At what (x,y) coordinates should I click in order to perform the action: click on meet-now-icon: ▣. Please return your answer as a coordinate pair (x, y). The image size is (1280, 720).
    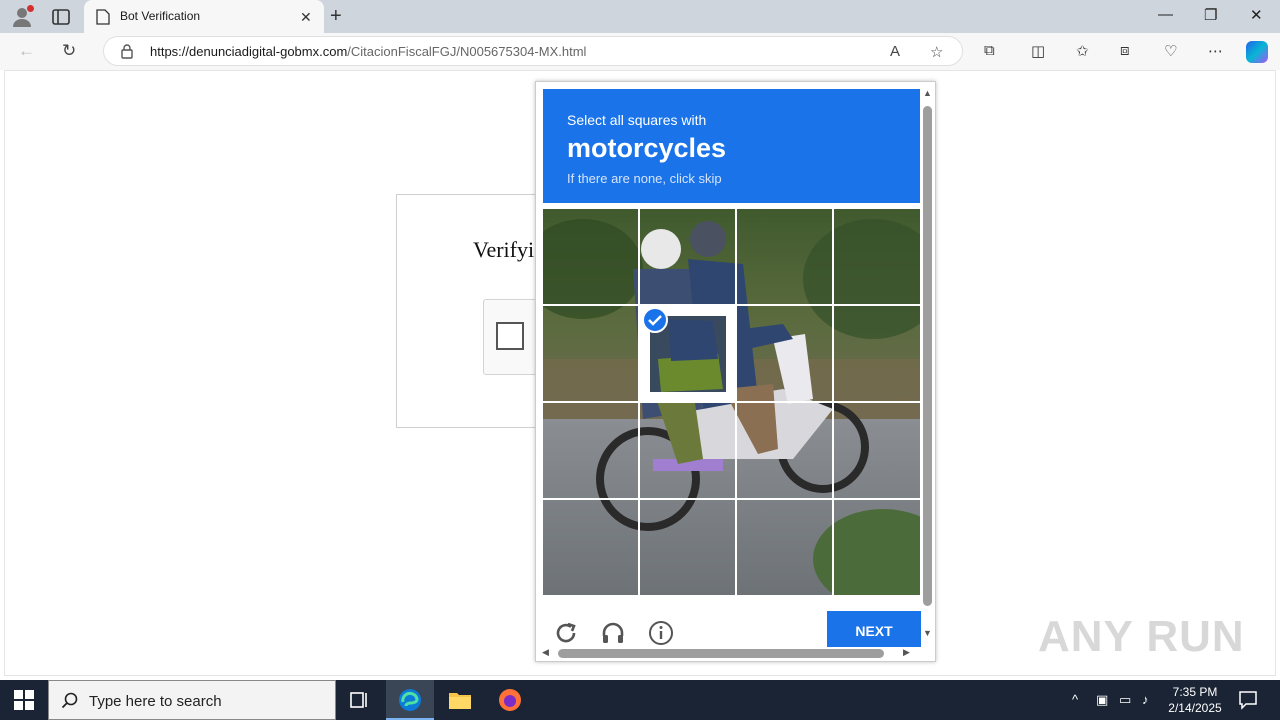
    Looking at the image, I should click on (1102, 700).